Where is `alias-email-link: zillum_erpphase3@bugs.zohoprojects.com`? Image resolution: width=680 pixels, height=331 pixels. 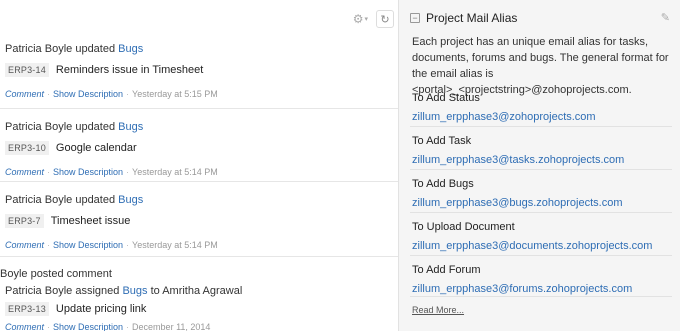 alias-email-link: zillum_erpphase3@bugs.zohoprojects.com is located at coordinates (541, 203).